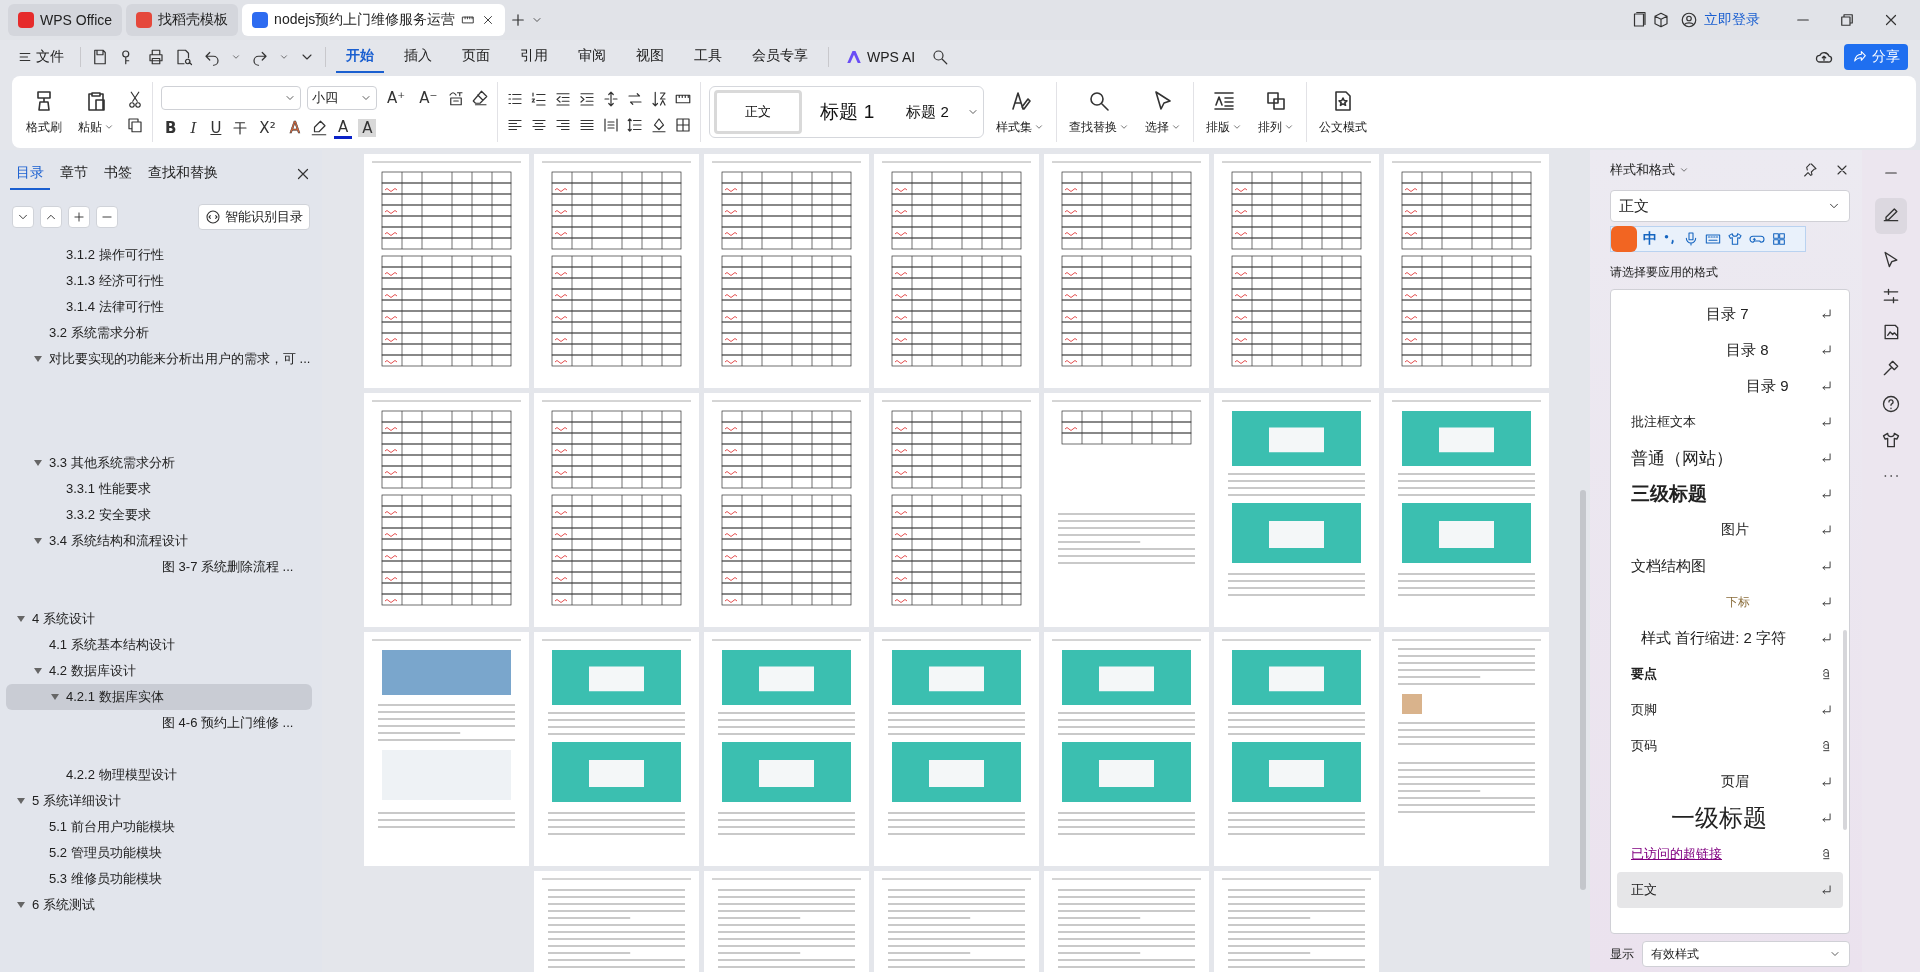 This screenshot has width=1920, height=972. What do you see at coordinates (318, 128) in the screenshot?
I see `highlighter-icon` at bounding box center [318, 128].